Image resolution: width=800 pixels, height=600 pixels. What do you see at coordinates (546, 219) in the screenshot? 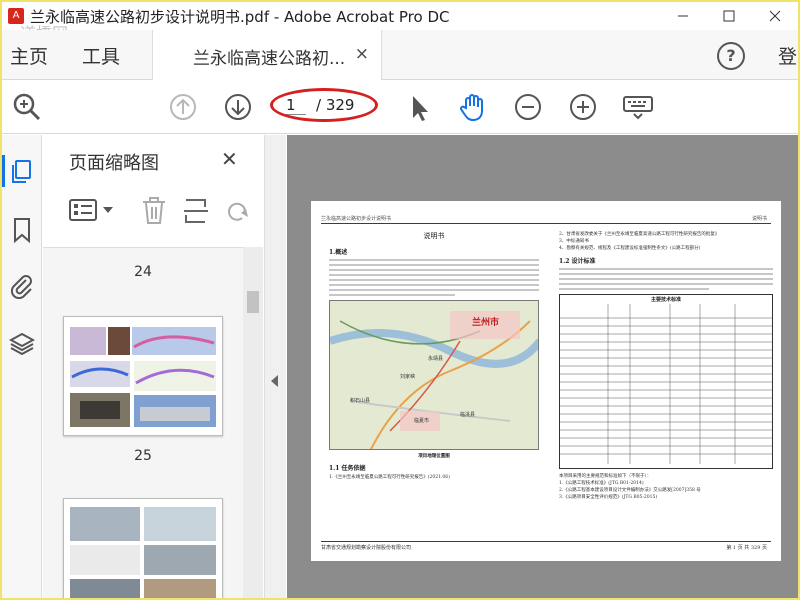
I see `page-header: 兰永临高速公路初步设计说明书 说明书` at bounding box center [546, 219].